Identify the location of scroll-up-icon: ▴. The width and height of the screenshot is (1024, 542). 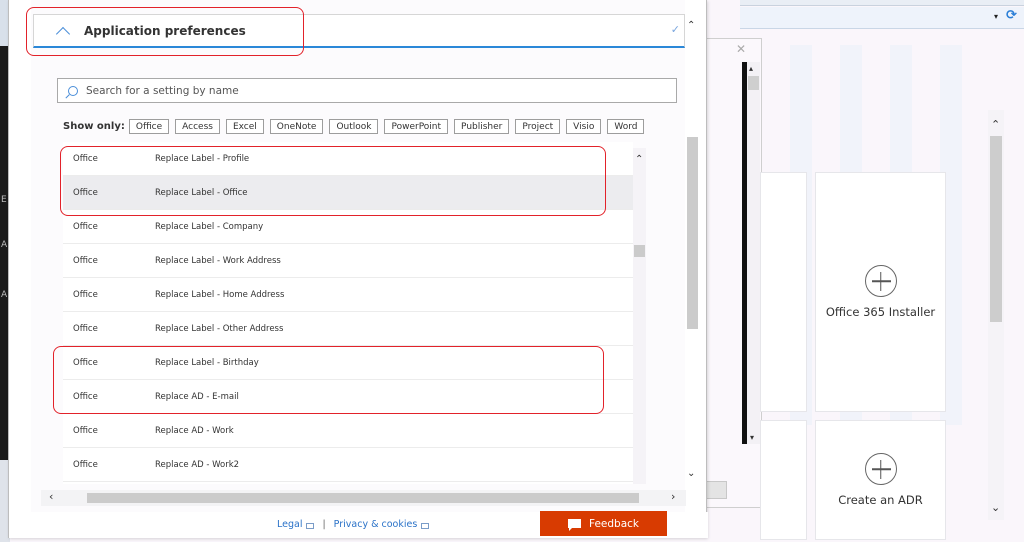
(751, 68).